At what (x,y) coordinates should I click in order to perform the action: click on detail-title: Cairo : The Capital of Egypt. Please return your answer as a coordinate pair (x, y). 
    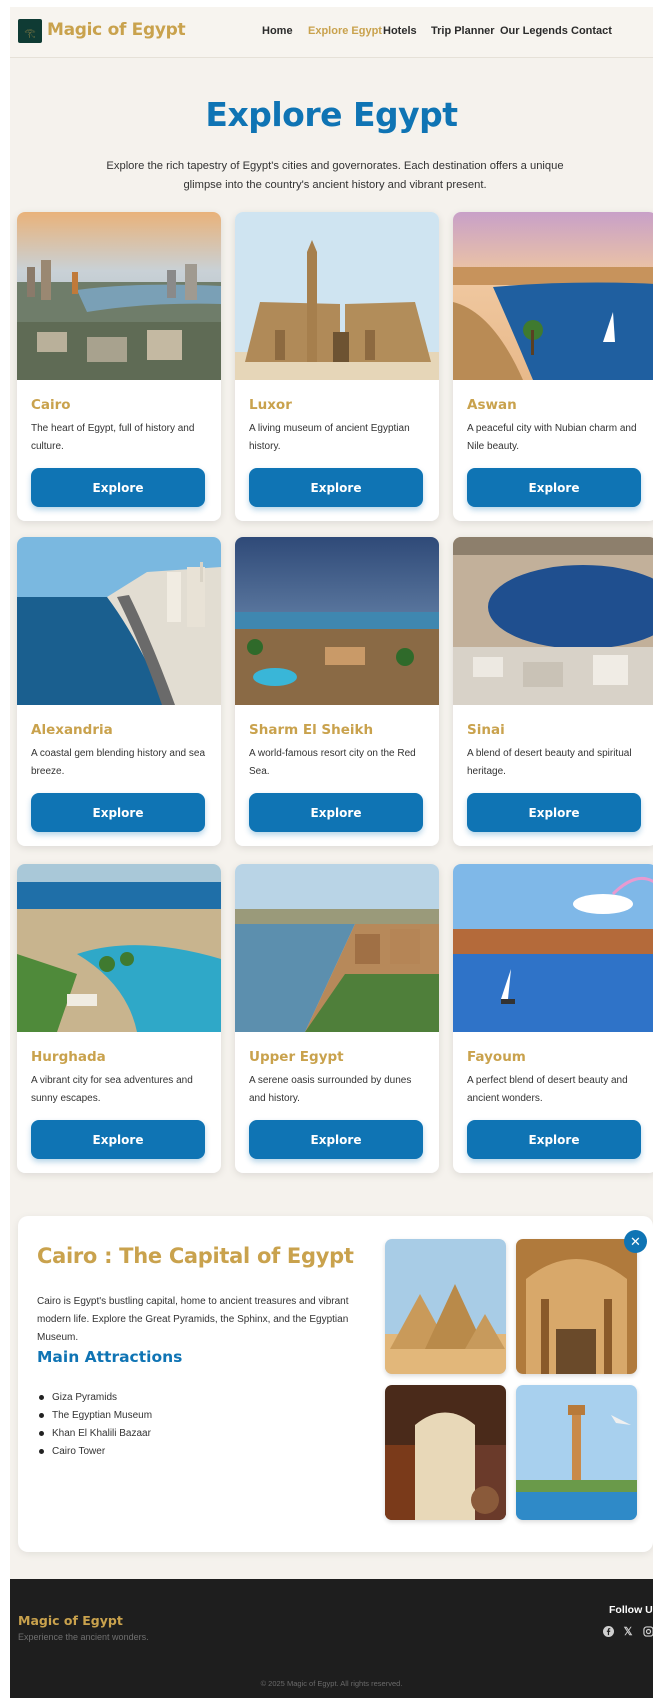
    Looking at the image, I should click on (195, 1256).